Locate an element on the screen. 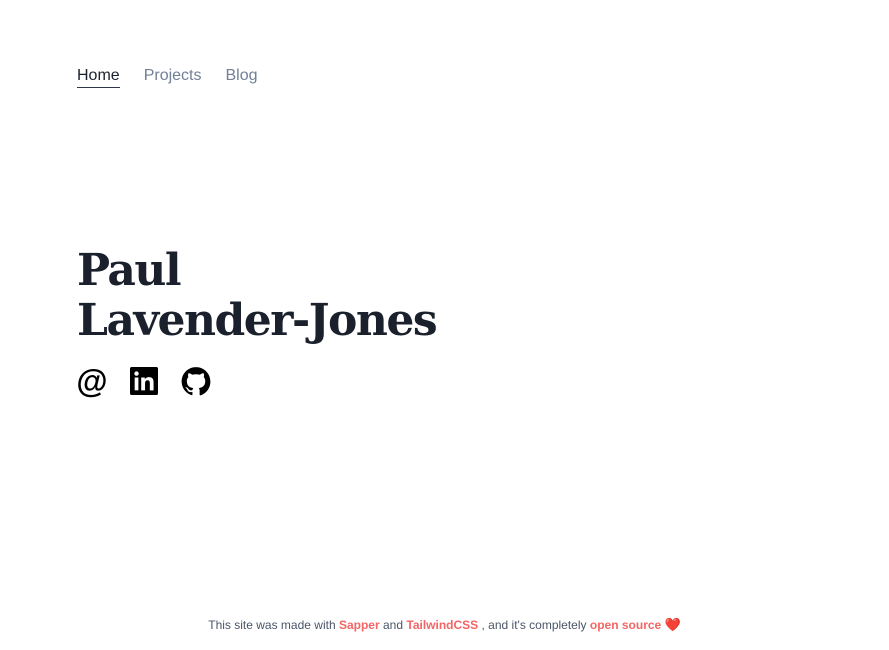 The image size is (889, 650). name-last: Lavender-Jones is located at coordinates (257, 320).